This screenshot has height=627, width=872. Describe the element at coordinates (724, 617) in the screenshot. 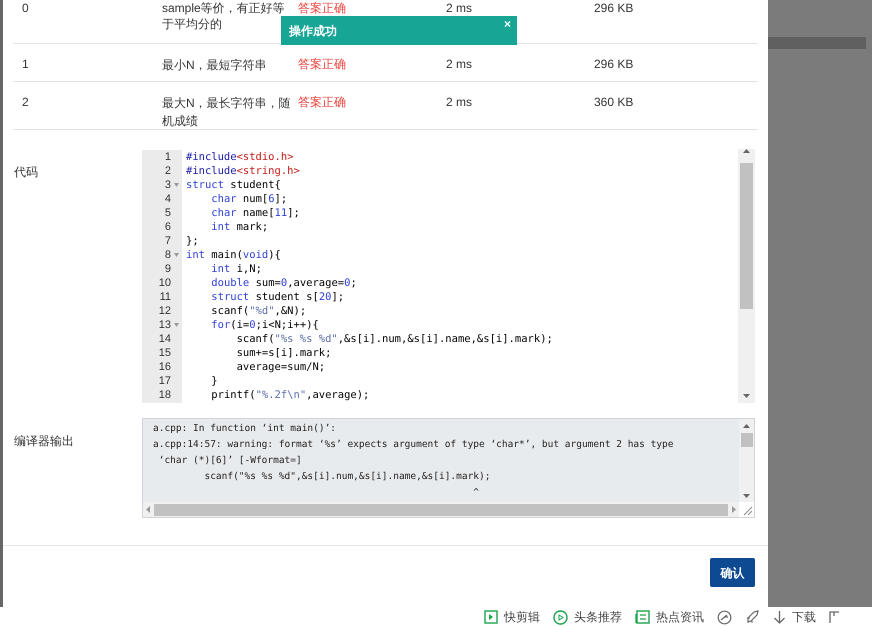

I see `gauge-icon` at that location.